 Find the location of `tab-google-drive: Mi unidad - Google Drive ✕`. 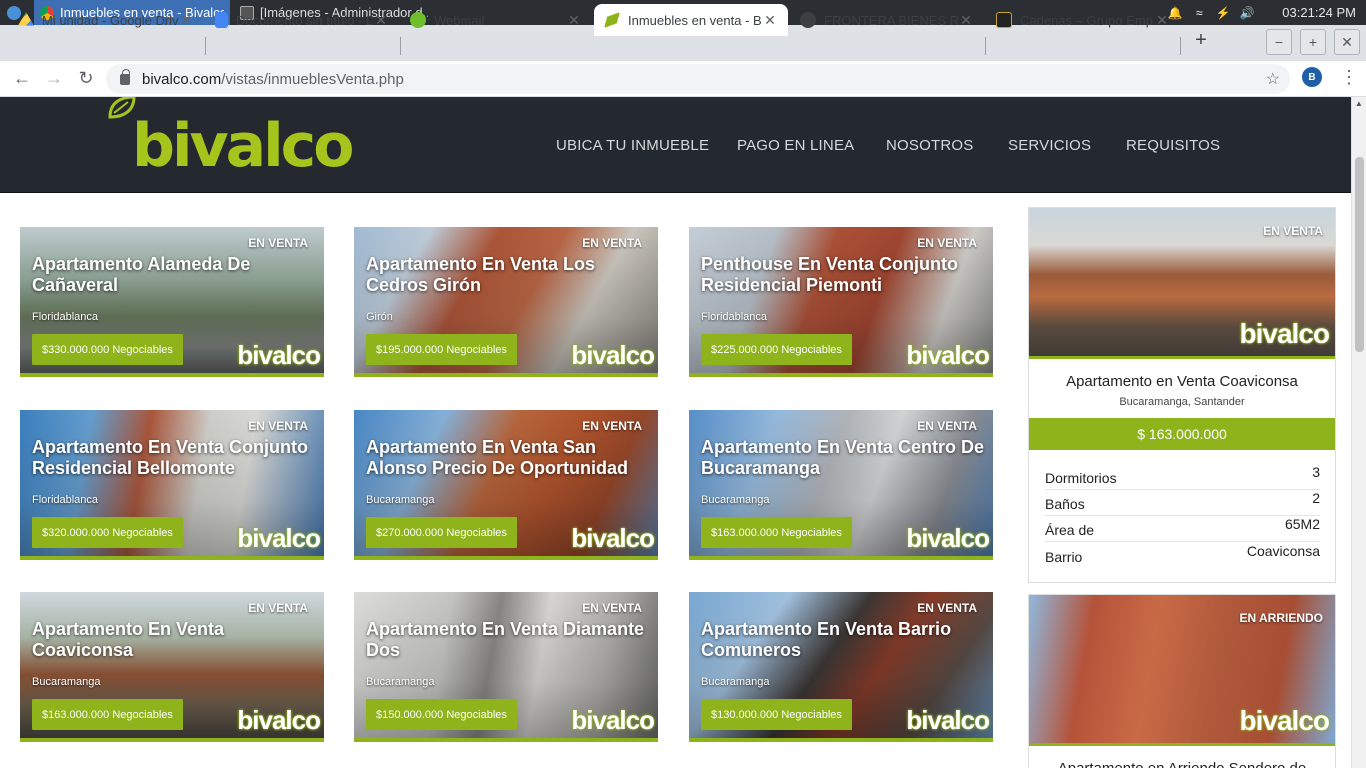

tab-google-drive: Mi unidad - Google Drive ✕ is located at coordinates (106, 20).